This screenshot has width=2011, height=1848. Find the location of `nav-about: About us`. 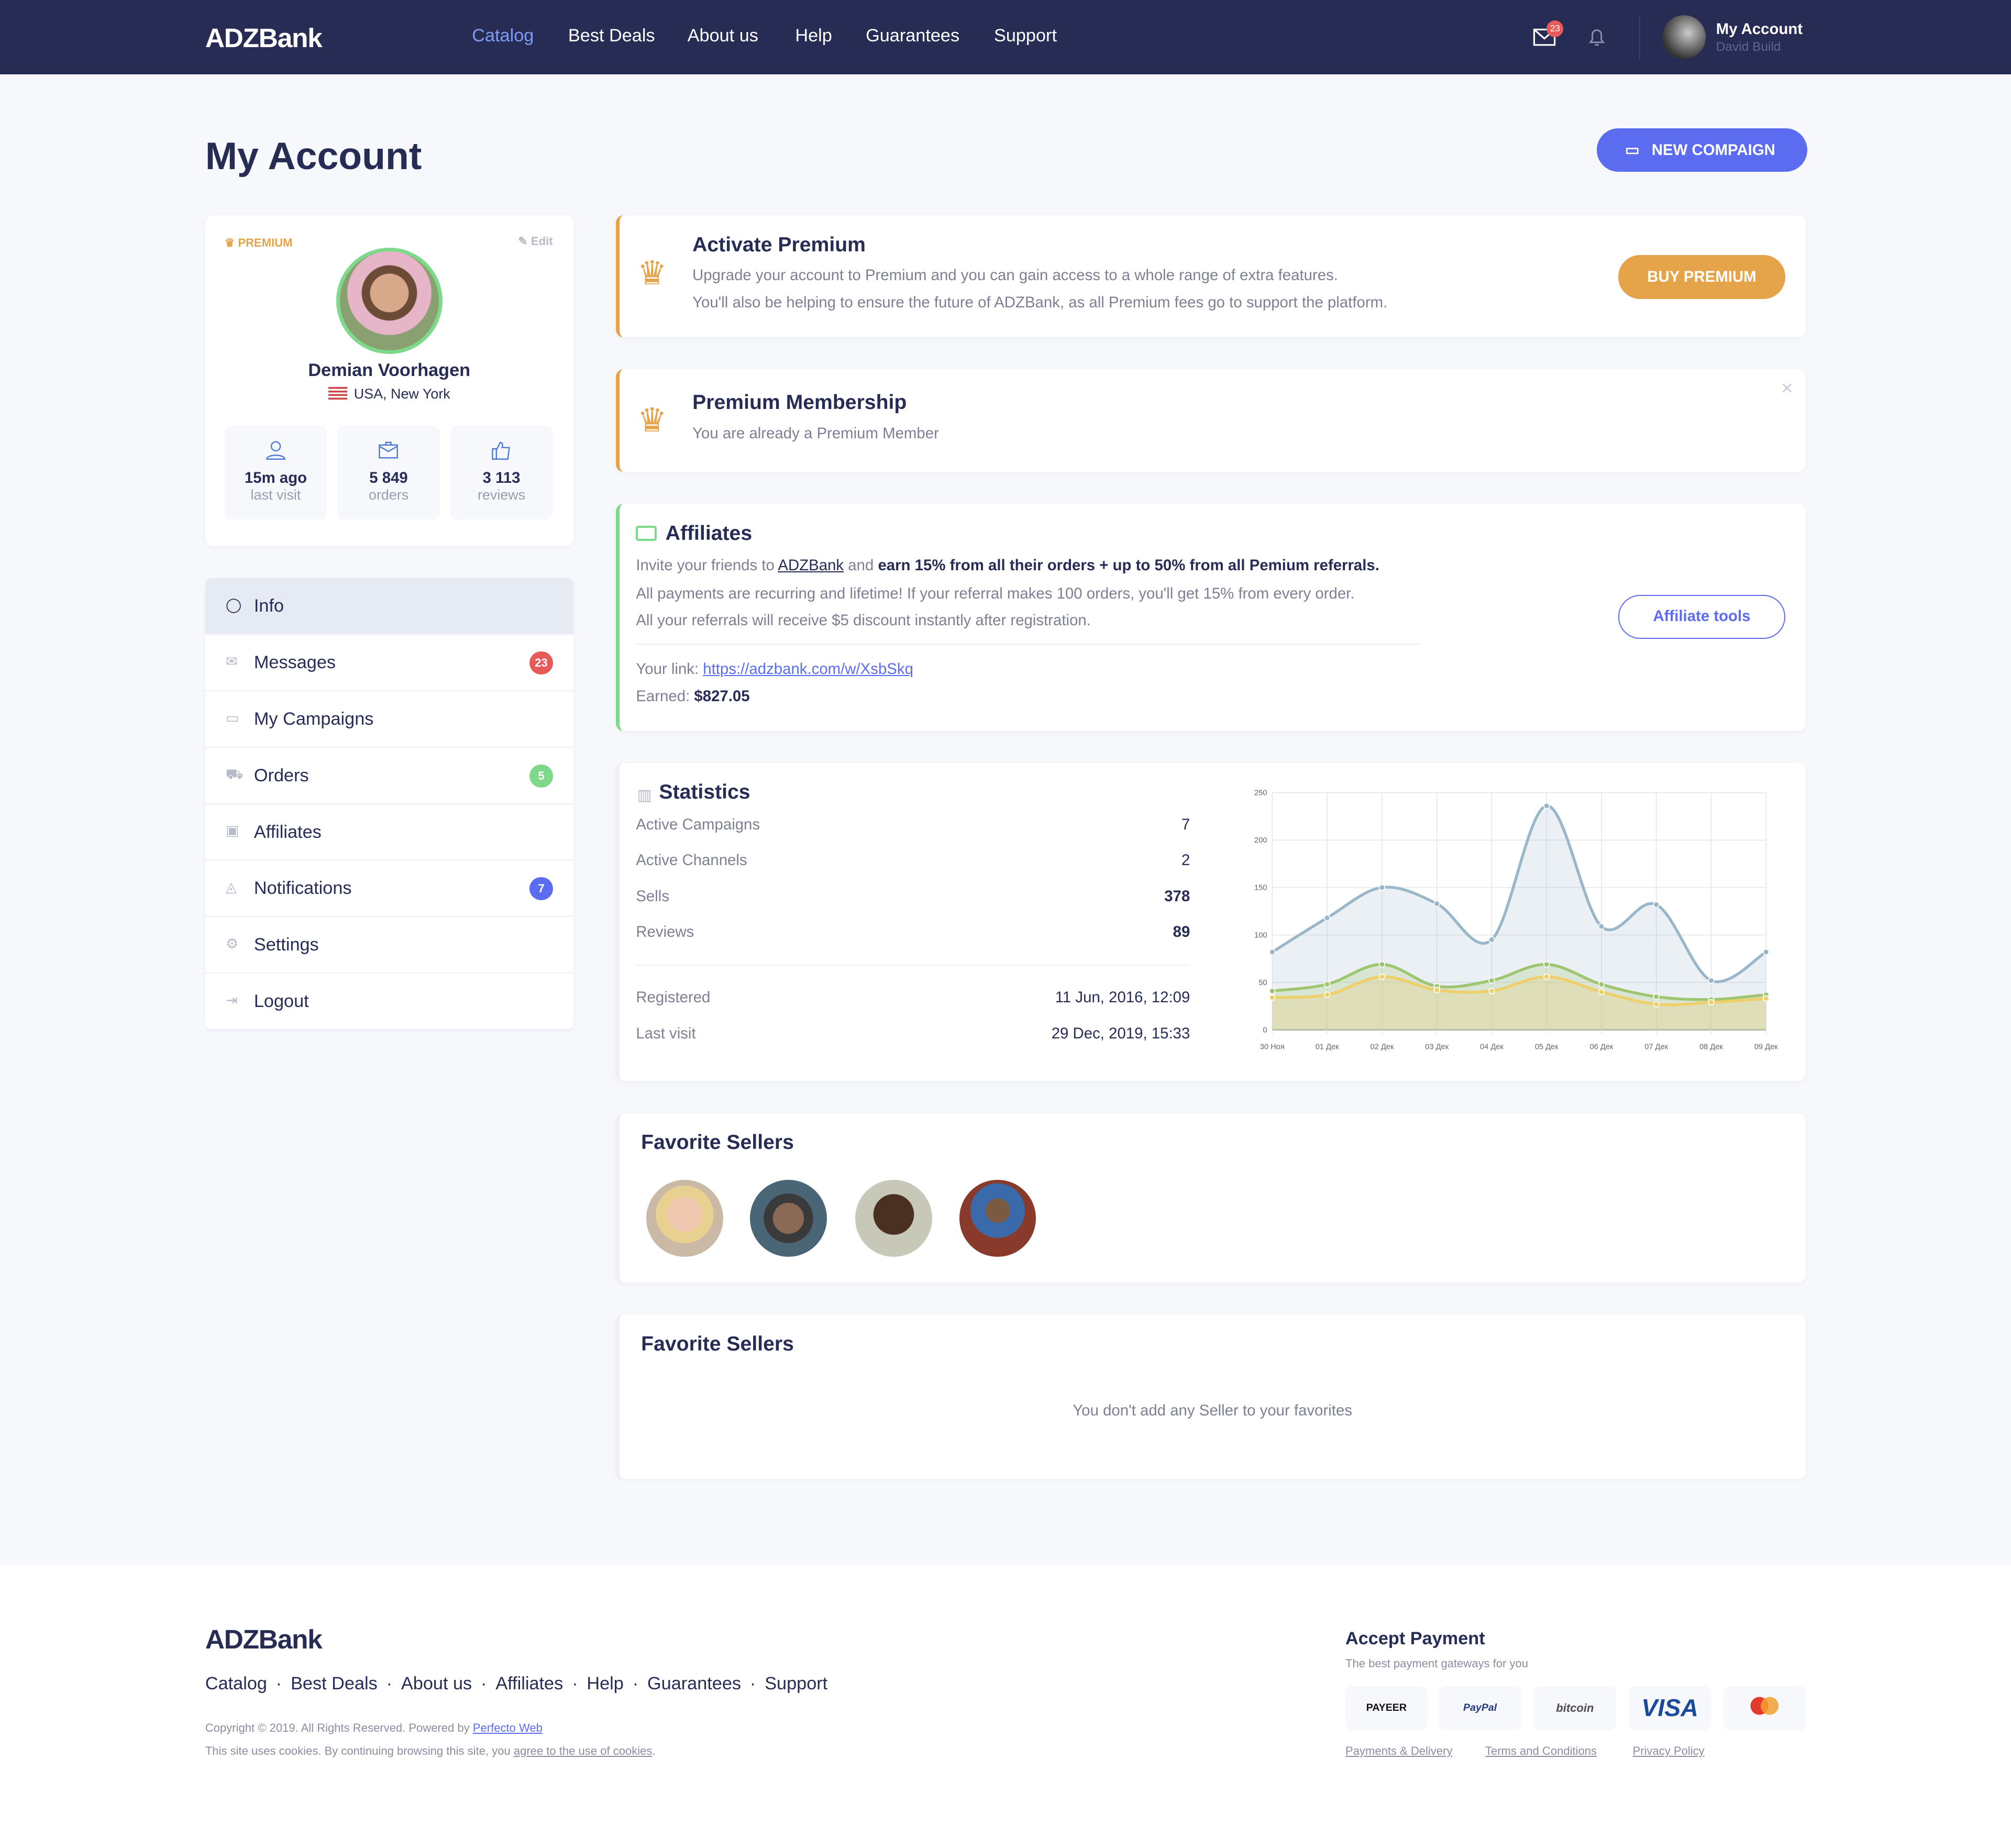

nav-about: About us is located at coordinates (723, 36).